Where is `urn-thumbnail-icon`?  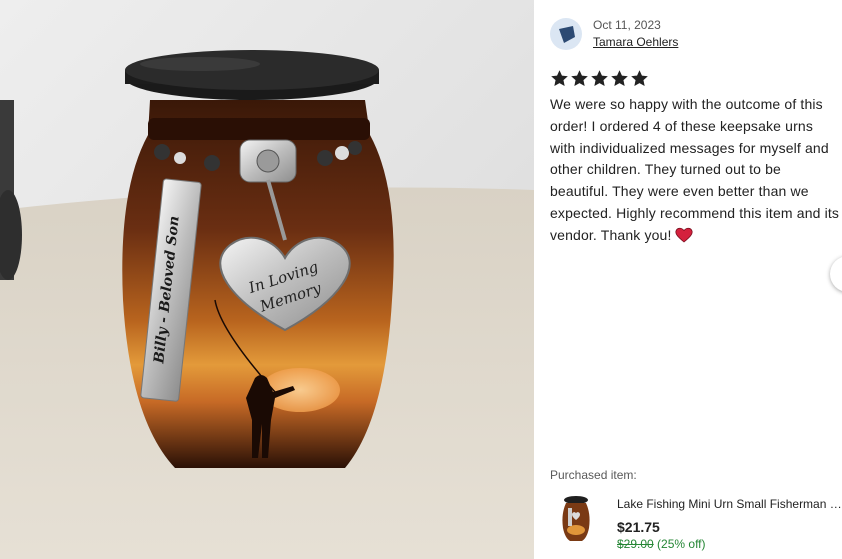
urn-thumbnail-icon is located at coordinates (576, 518).